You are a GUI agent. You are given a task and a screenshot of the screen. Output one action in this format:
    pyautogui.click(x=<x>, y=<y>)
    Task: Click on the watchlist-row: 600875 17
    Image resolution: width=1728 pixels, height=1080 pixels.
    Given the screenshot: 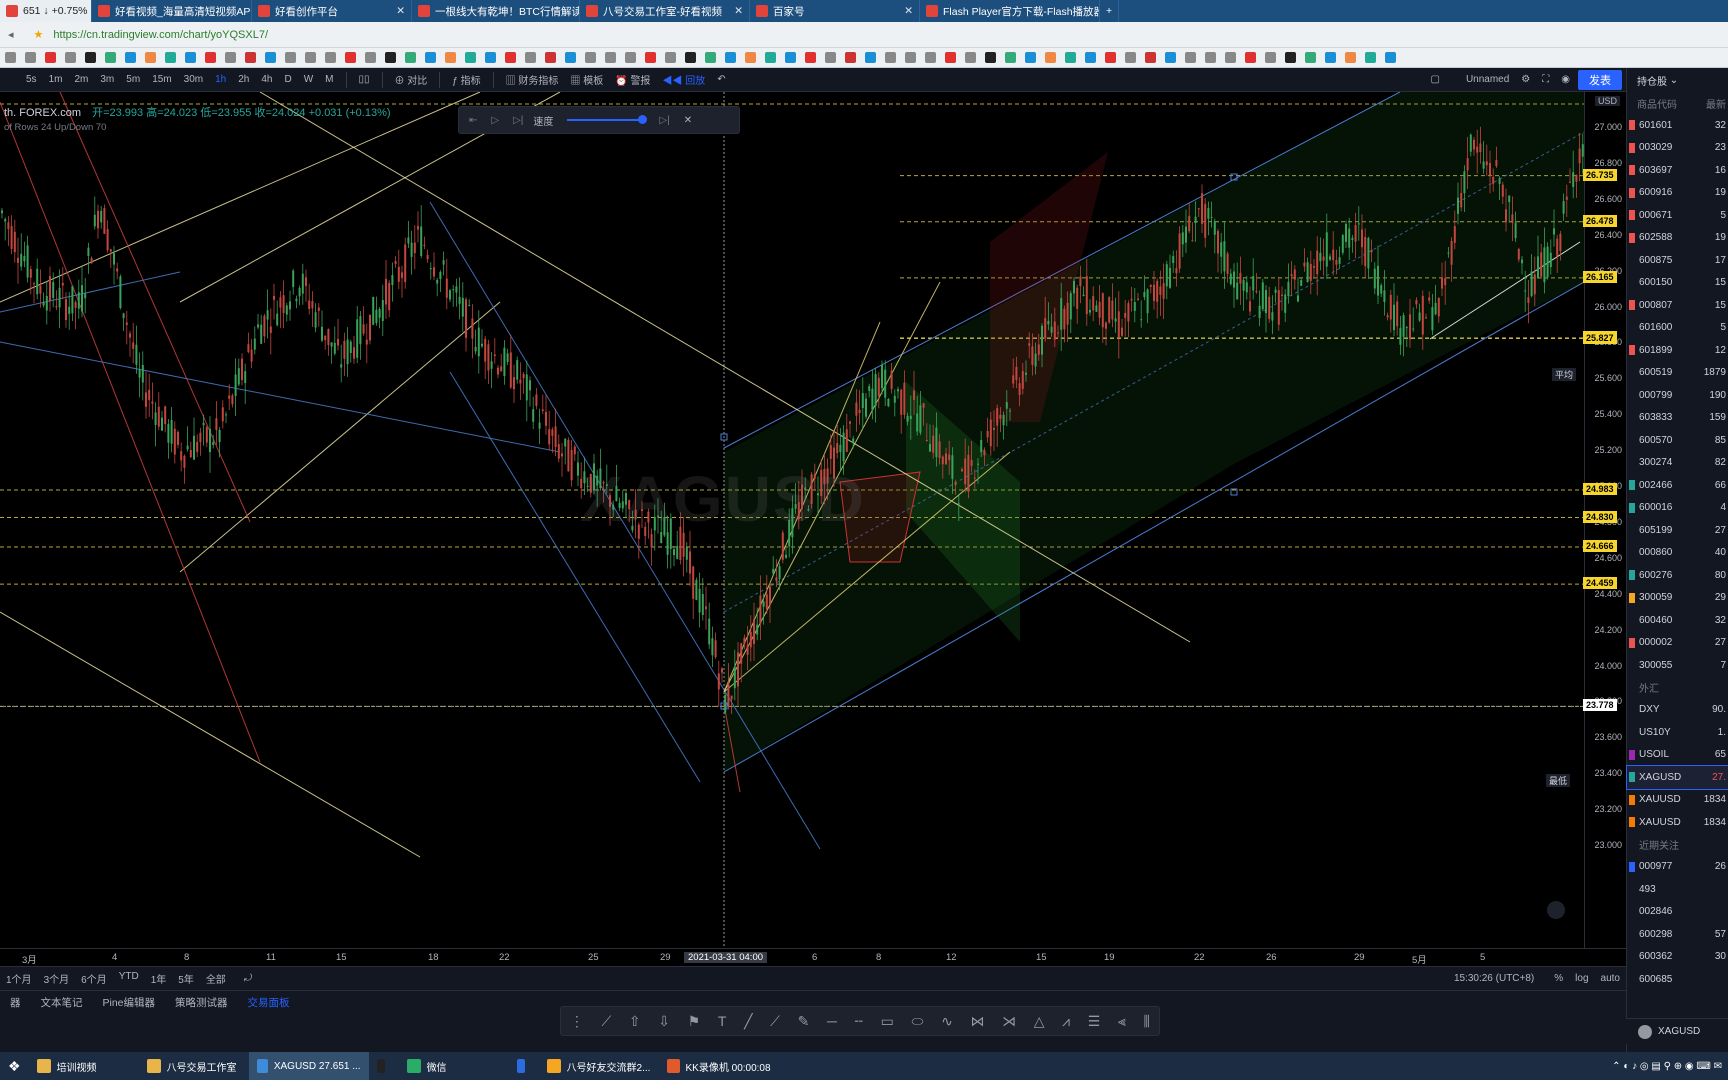 What is the action you would take?
    pyautogui.click(x=1677, y=260)
    